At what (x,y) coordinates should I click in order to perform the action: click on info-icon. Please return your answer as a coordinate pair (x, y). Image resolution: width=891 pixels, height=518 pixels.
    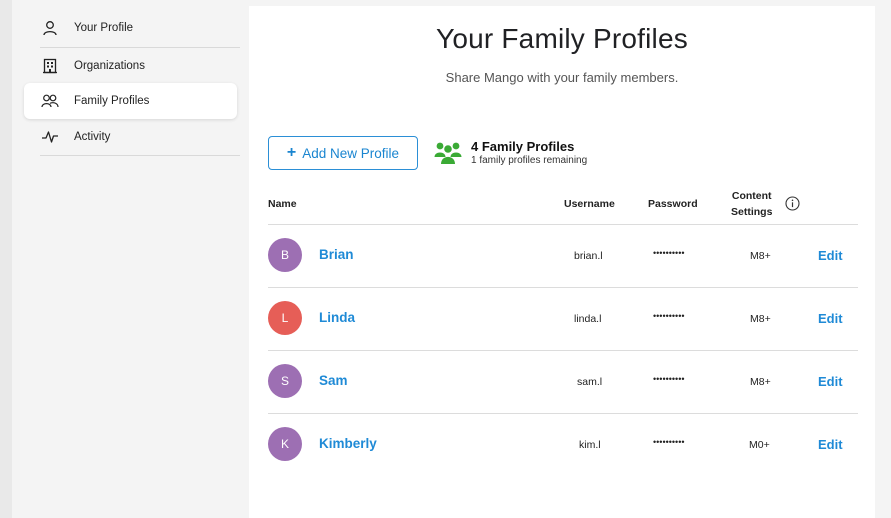
    Looking at the image, I should click on (792, 206).